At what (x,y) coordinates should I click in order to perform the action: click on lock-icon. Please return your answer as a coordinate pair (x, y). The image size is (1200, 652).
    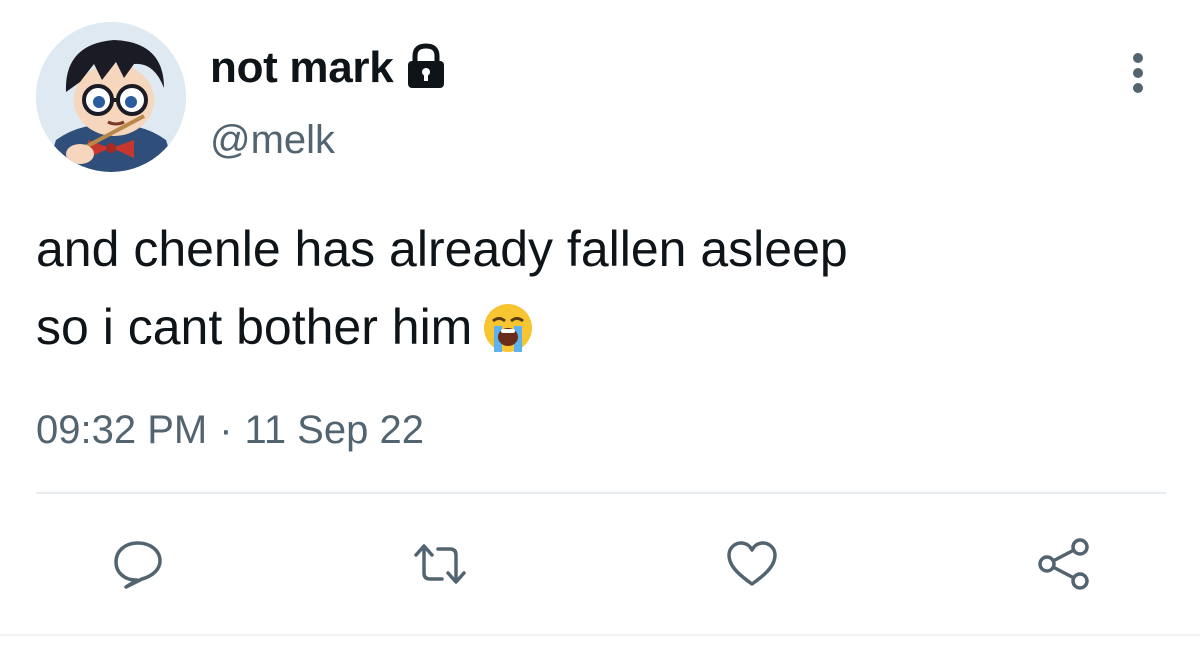
    Looking at the image, I should click on (426, 68).